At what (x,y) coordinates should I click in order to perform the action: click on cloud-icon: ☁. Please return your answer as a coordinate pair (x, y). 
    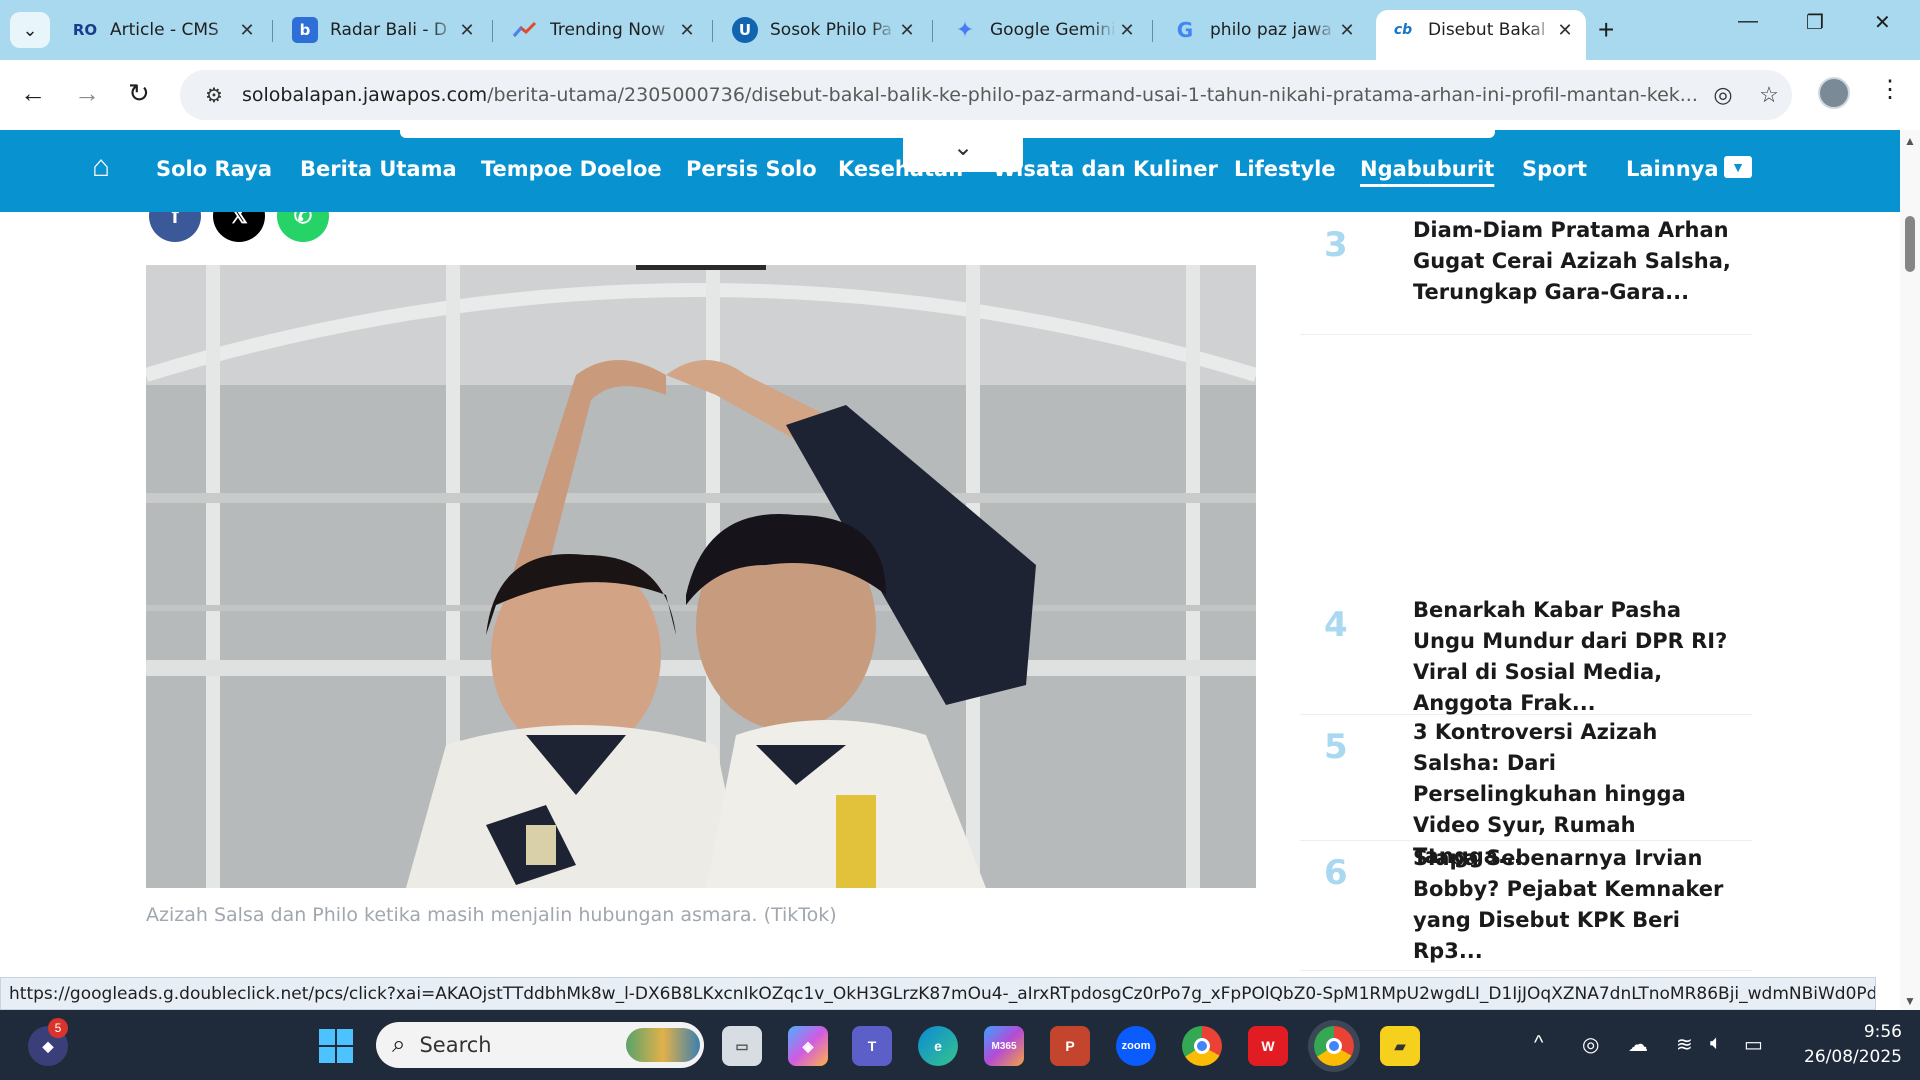
    Looking at the image, I should click on (1638, 1044).